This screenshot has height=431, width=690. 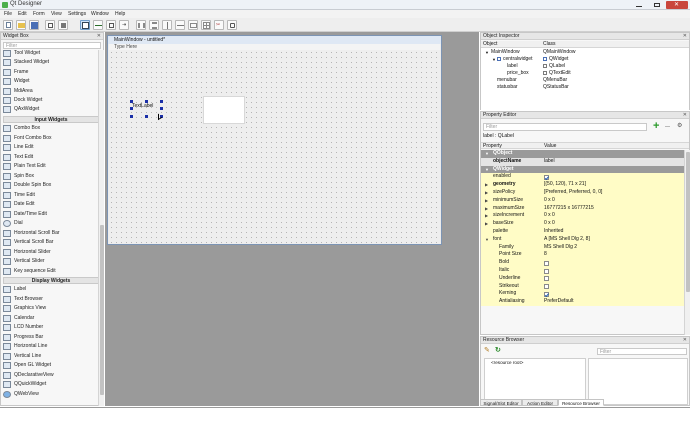 What do you see at coordinates (51, 185) in the screenshot?
I see `widget-box-item: Double Spin Box` at bounding box center [51, 185].